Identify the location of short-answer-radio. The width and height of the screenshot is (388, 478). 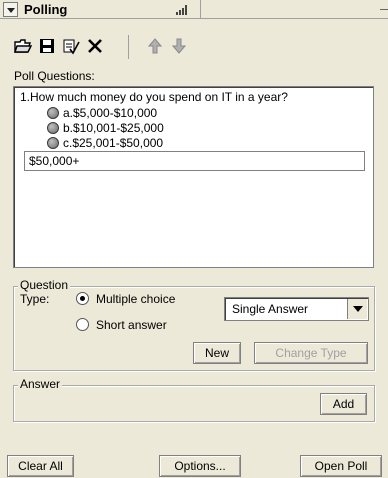
(82, 324).